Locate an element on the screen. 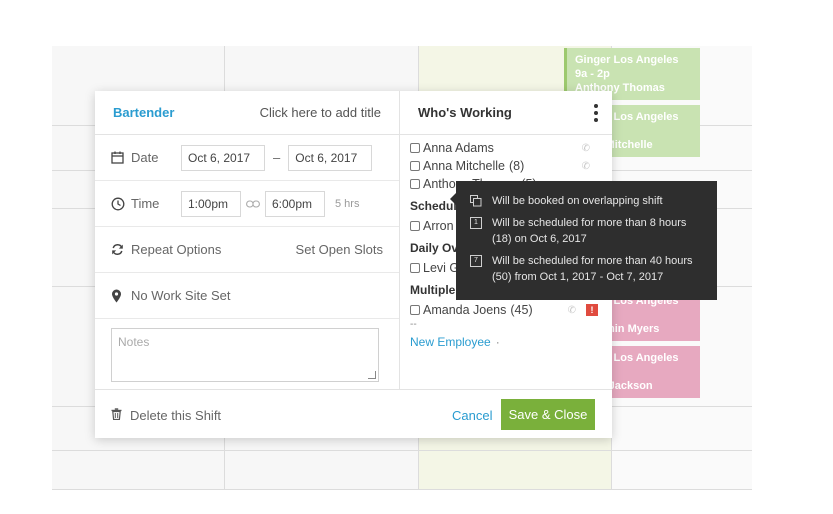  position-selector: Bartender is located at coordinates (143, 112).